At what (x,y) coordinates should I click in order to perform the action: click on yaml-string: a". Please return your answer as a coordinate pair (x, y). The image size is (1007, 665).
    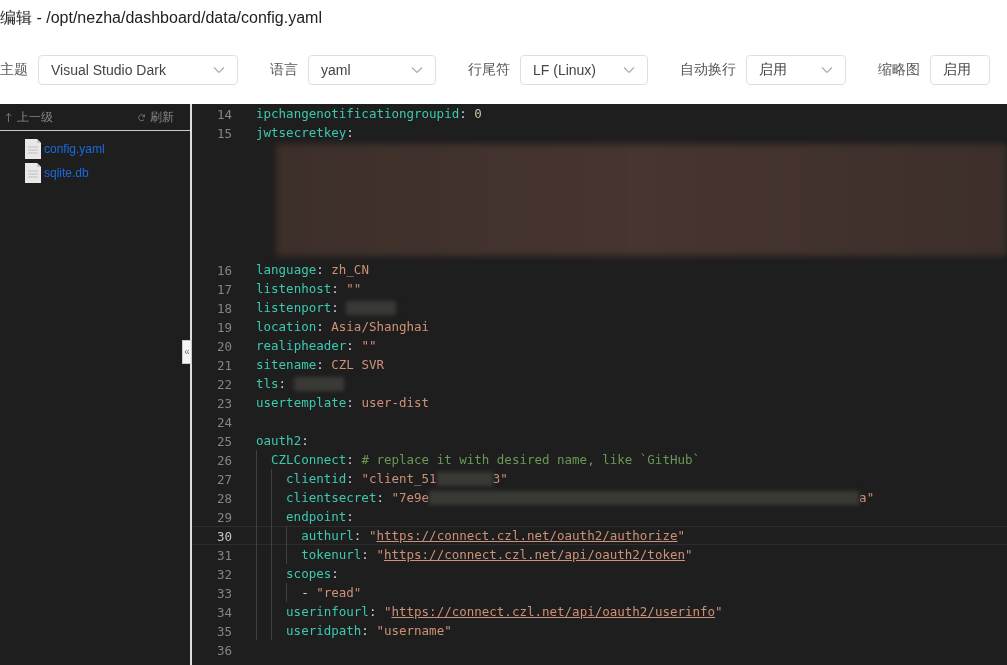
    Looking at the image, I should click on (867, 498).